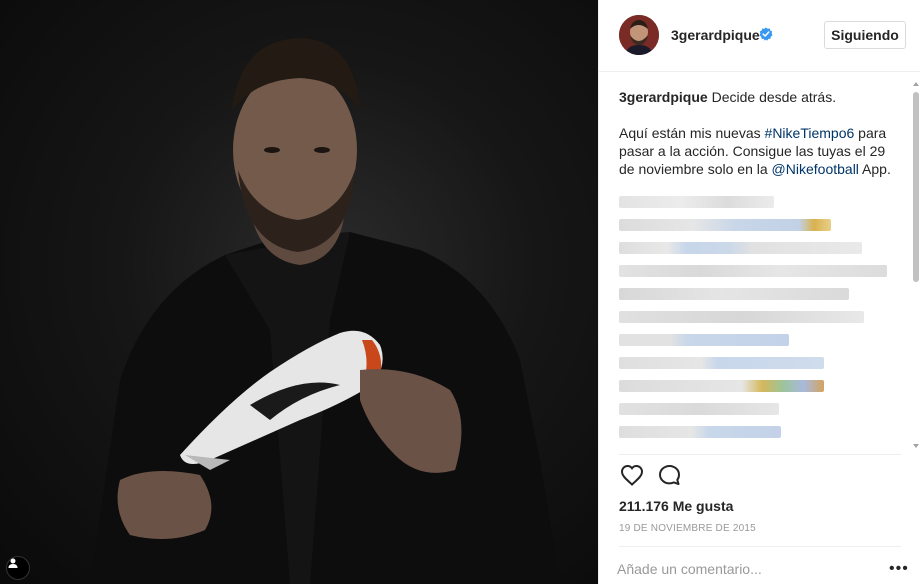 The width and height of the screenshot is (920, 584). Describe the element at coordinates (752, 569) in the screenshot. I see `add-comment-input` at that location.